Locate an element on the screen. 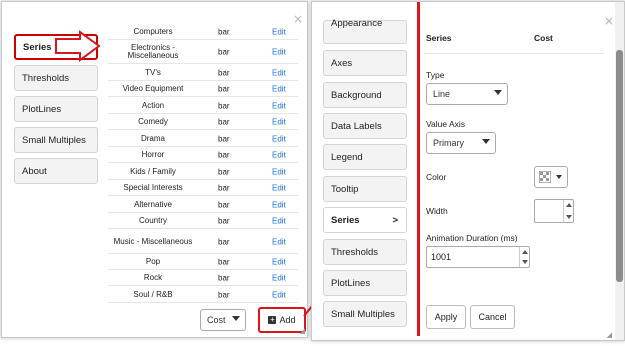 The height and width of the screenshot is (346, 625). table-row: Alternative bar Edit is located at coordinates (203, 205).